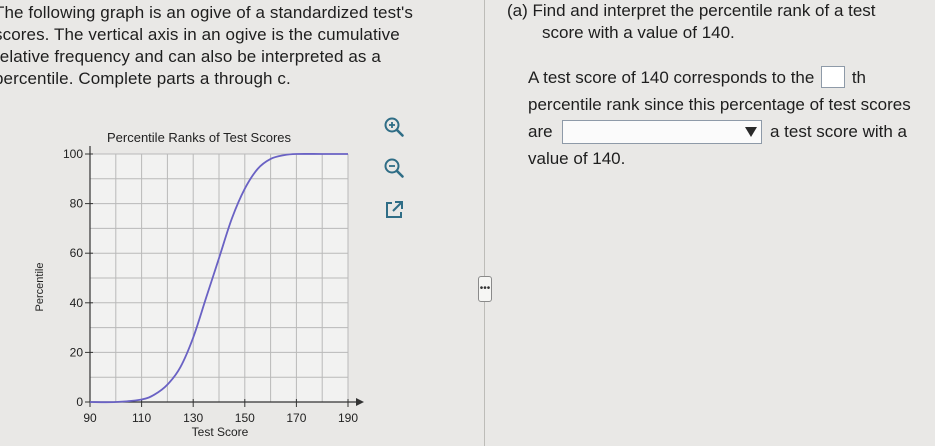 The width and height of the screenshot is (935, 446). I want to click on zoom-out-icon, so click(394, 168).